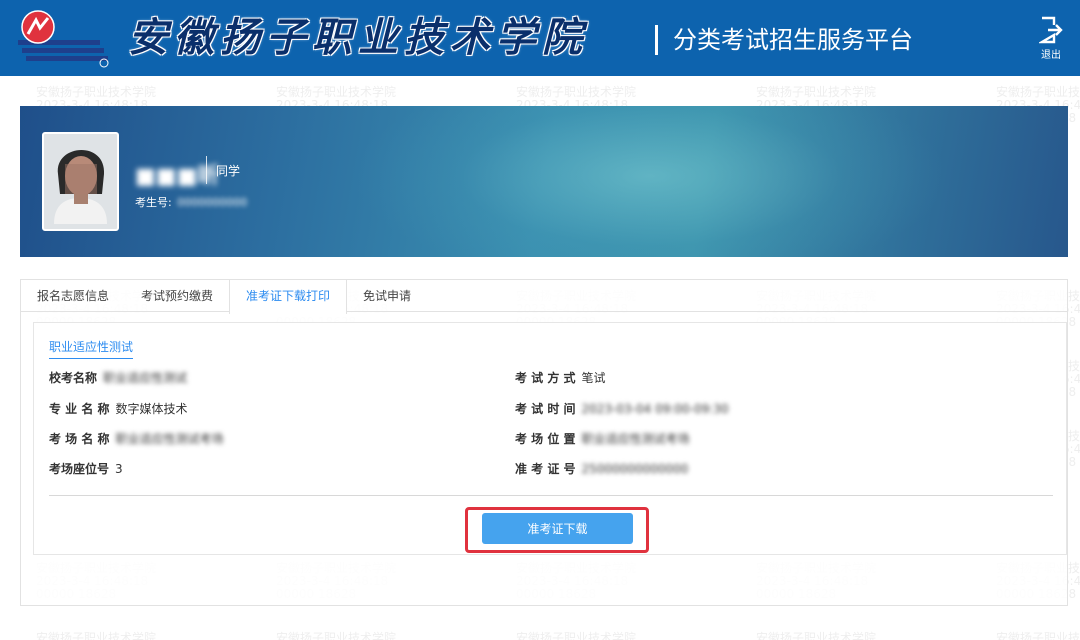 Image resolution: width=1080 pixels, height=640 pixels. I want to click on card-divider, so click(551, 495).